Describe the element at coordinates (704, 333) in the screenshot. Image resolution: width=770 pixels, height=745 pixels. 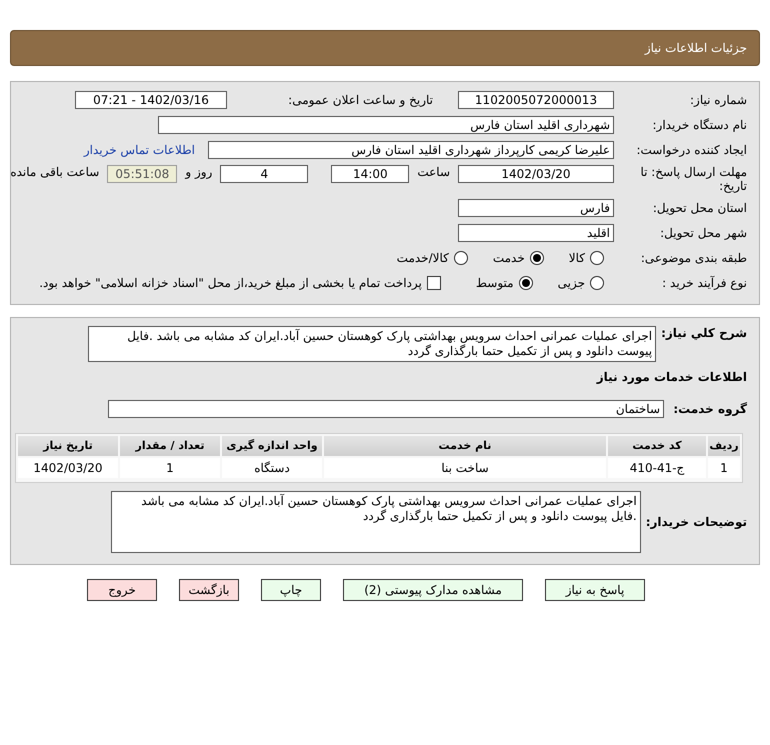
I see `field-label: شرح کلي نياز:` at that location.